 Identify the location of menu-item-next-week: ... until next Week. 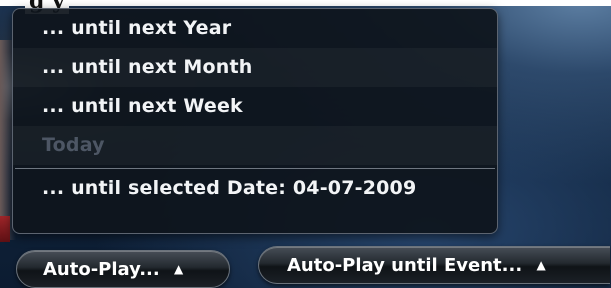
(255, 106).